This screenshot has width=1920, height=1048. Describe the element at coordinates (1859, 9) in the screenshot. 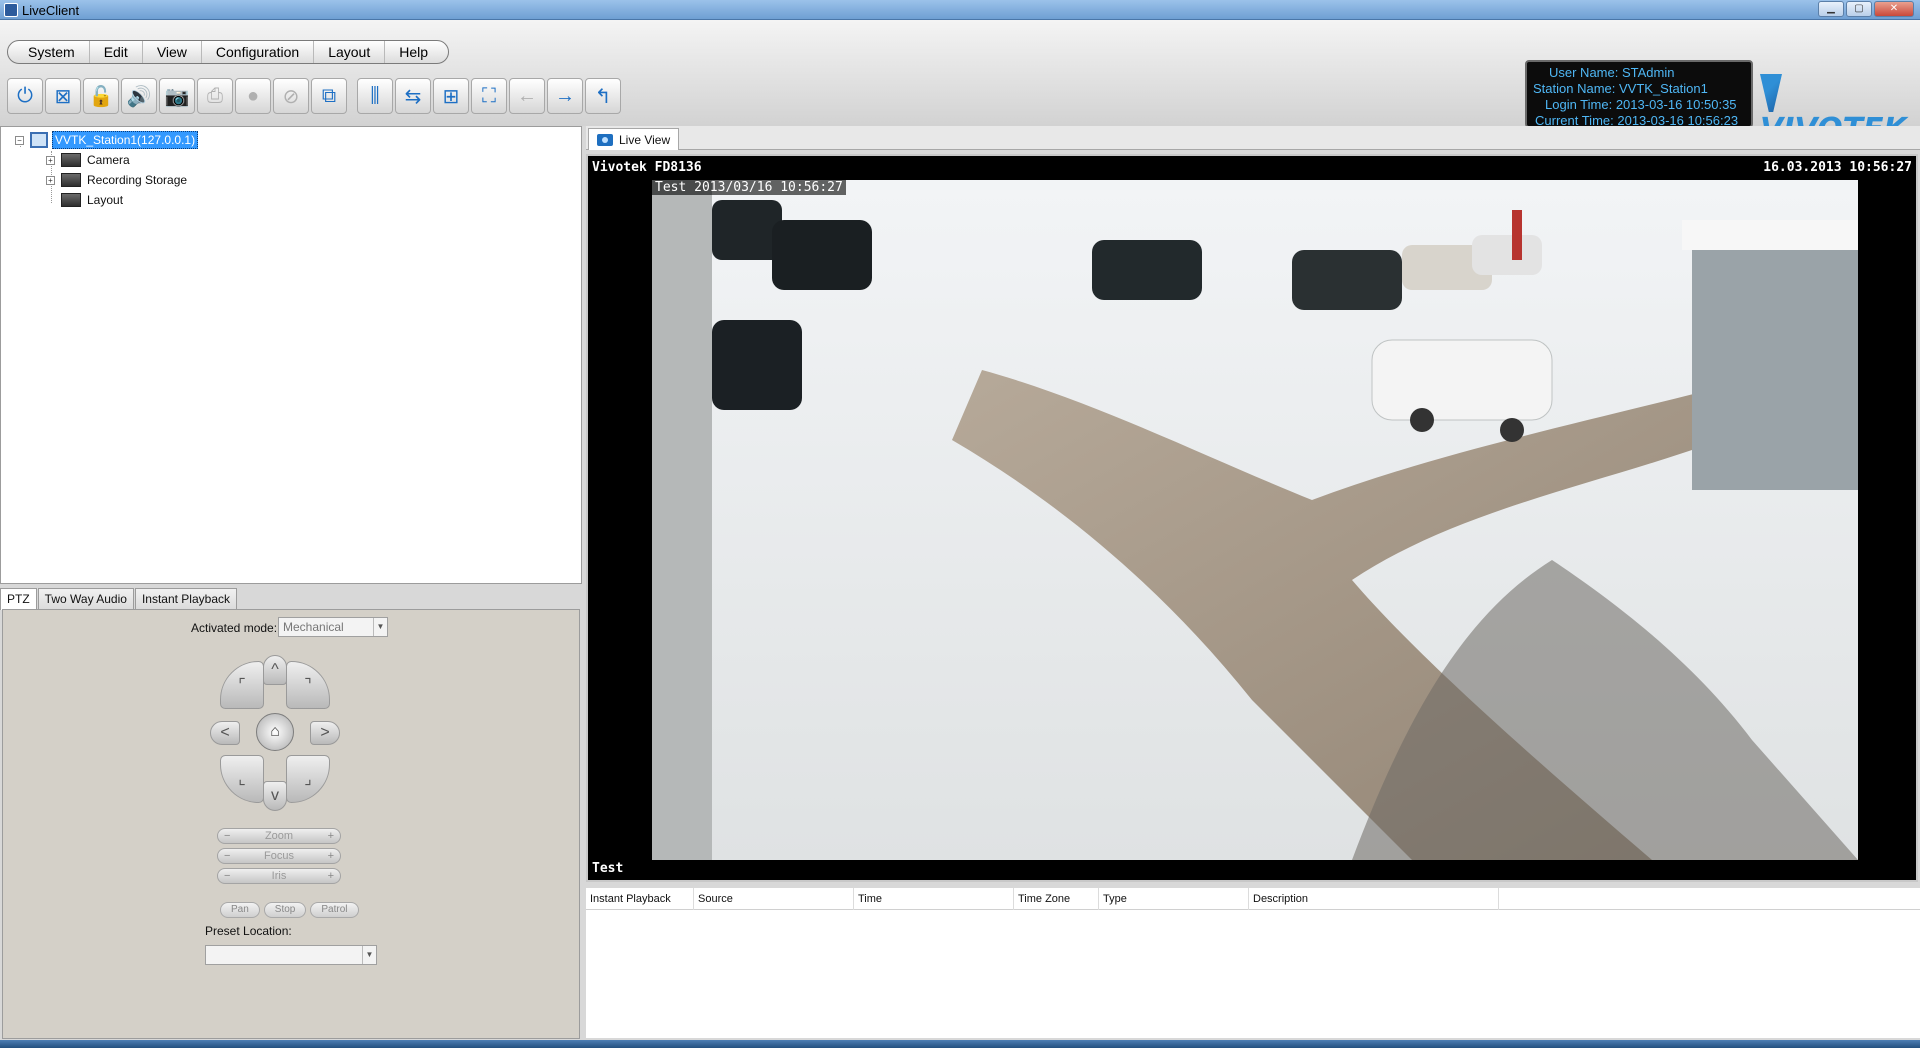

I see `maximize-button: ▢` at that location.